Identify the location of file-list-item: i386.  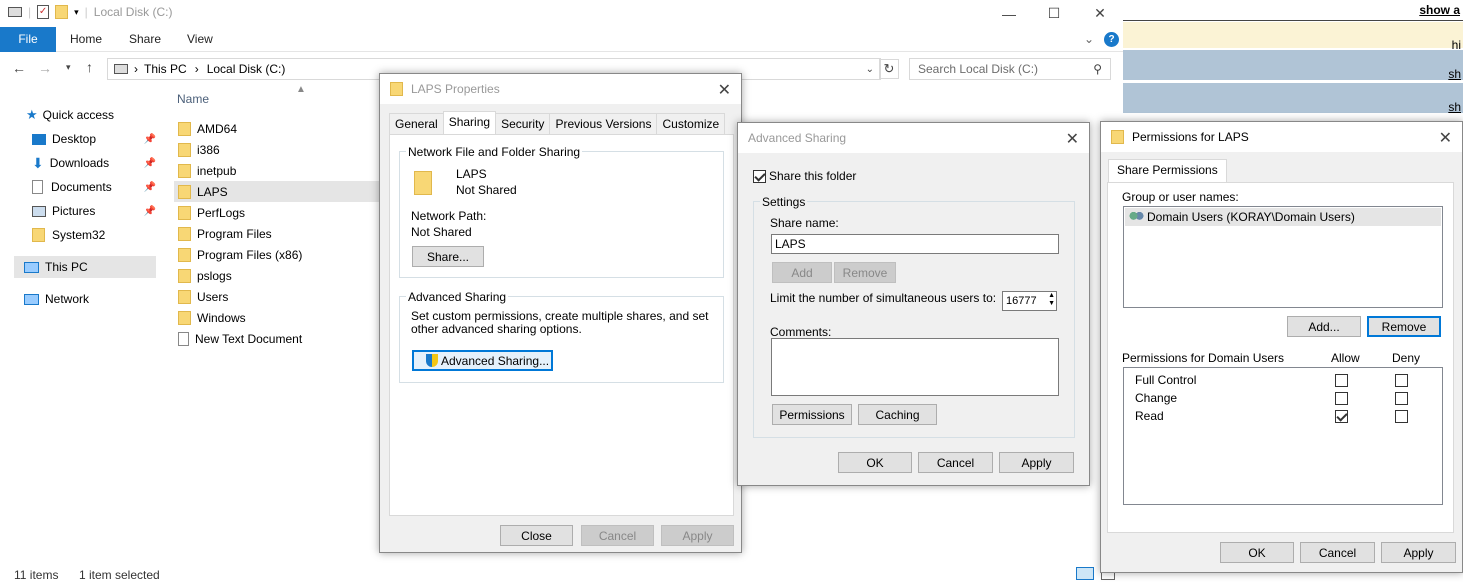
(278, 149).